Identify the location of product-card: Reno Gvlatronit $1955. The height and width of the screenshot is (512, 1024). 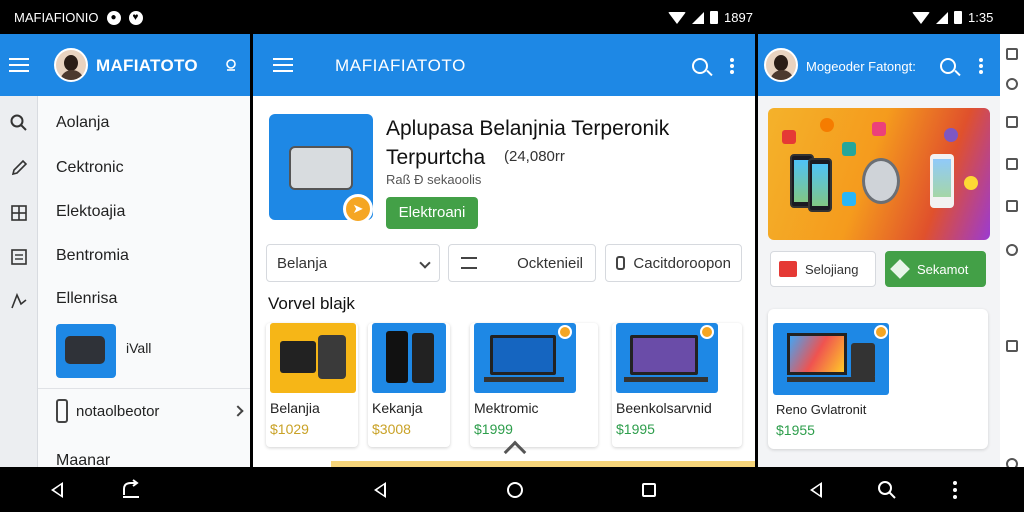
(878, 379).